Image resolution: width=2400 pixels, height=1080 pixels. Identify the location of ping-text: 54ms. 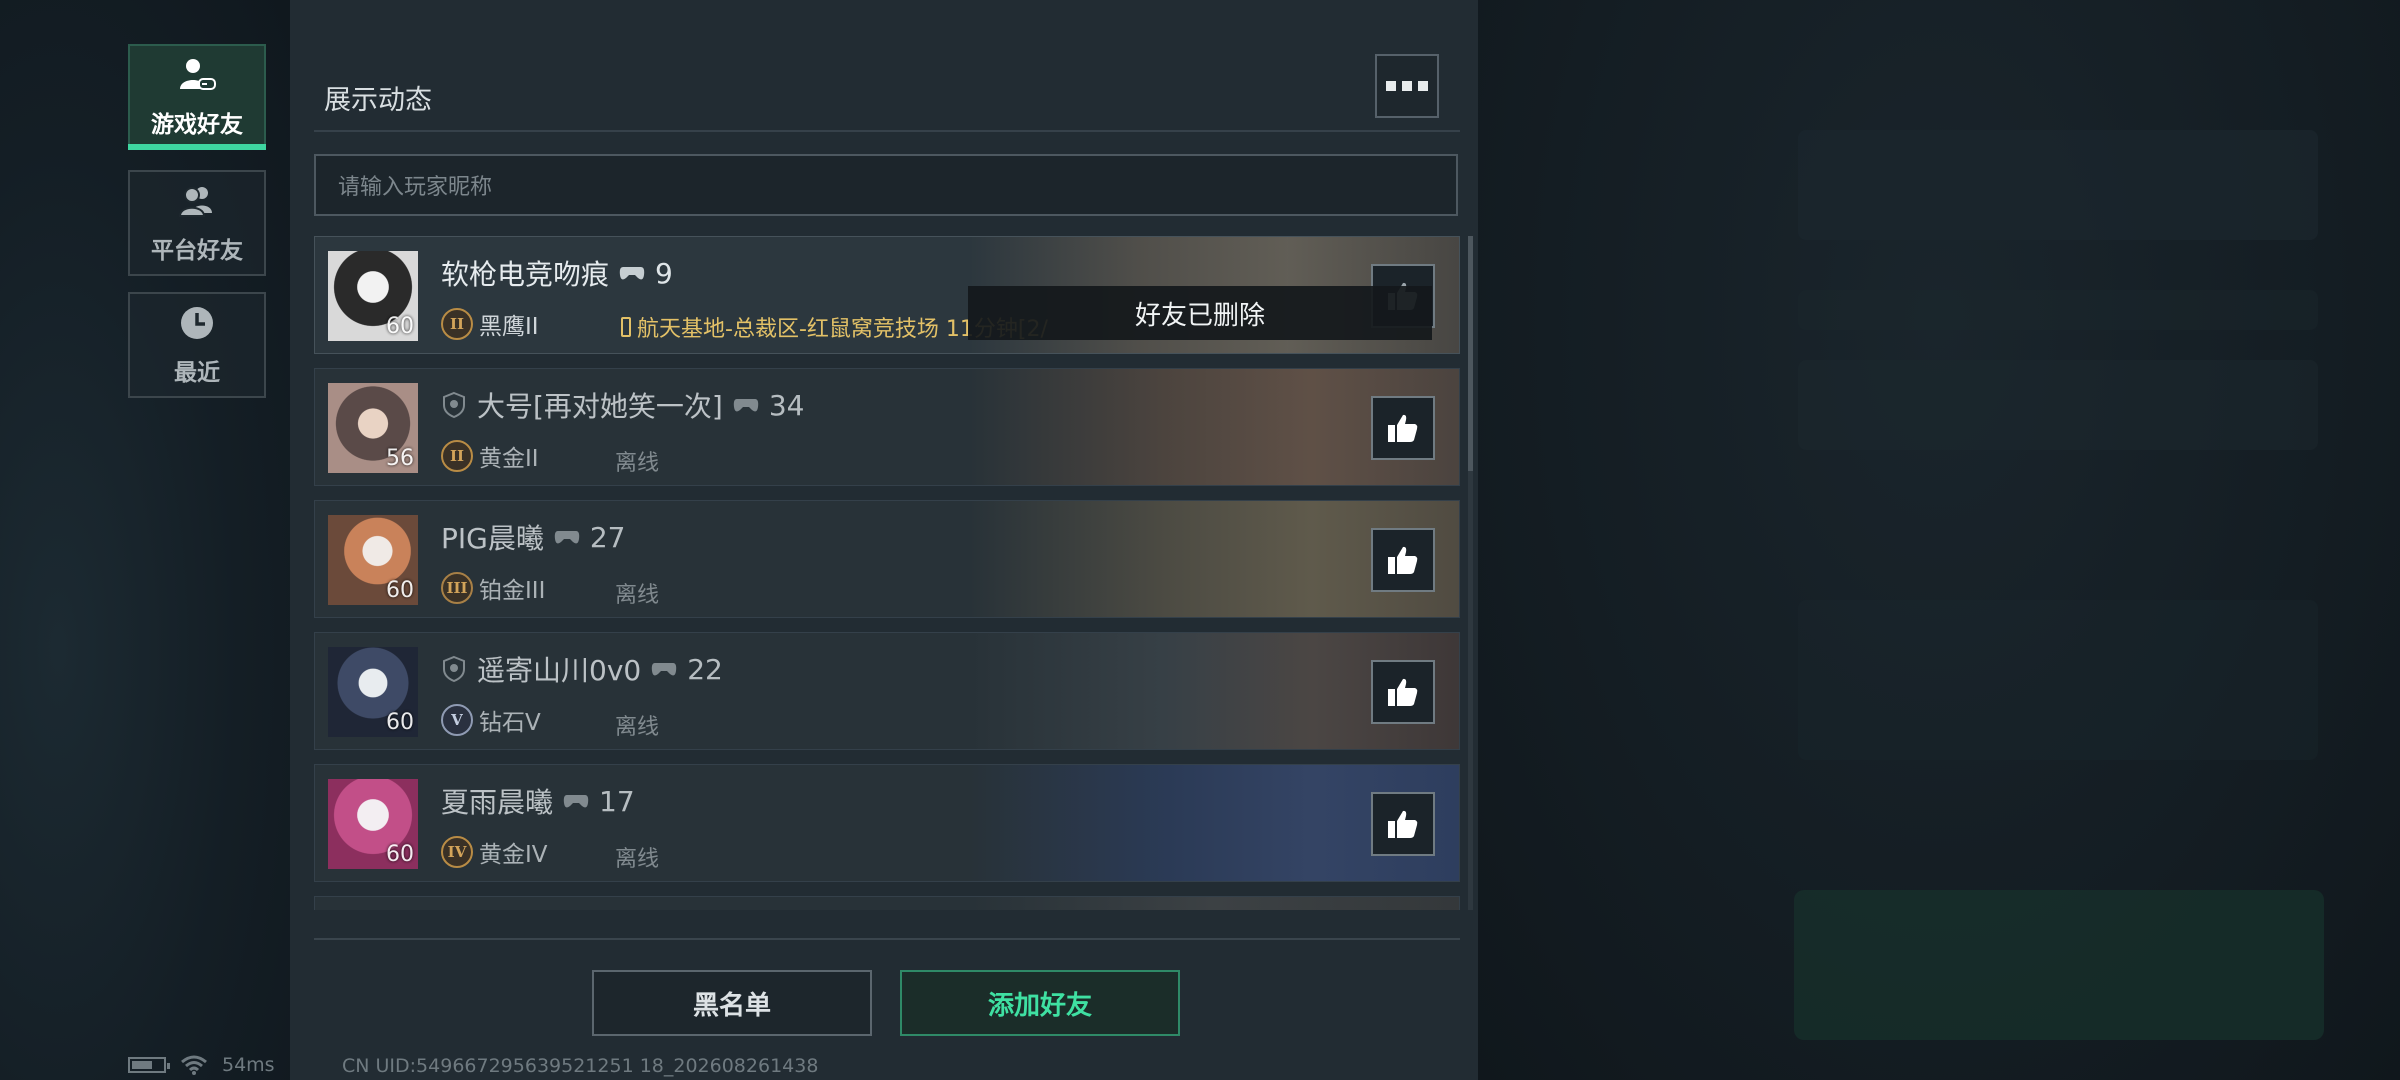
(248, 1065).